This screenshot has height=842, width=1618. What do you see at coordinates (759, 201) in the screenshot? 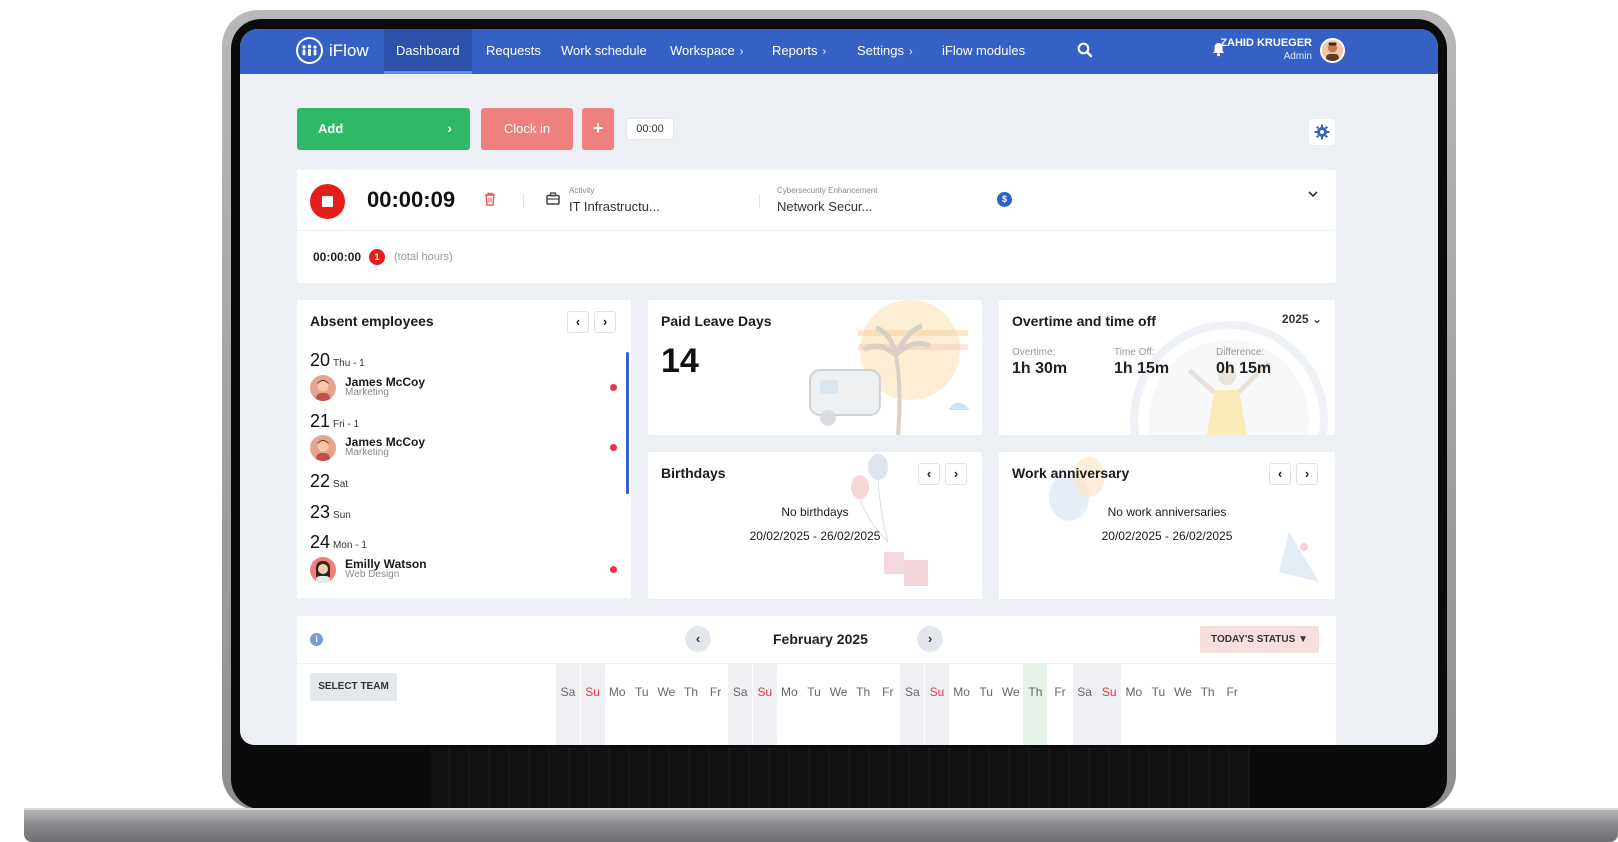
I see `divider` at bounding box center [759, 201].